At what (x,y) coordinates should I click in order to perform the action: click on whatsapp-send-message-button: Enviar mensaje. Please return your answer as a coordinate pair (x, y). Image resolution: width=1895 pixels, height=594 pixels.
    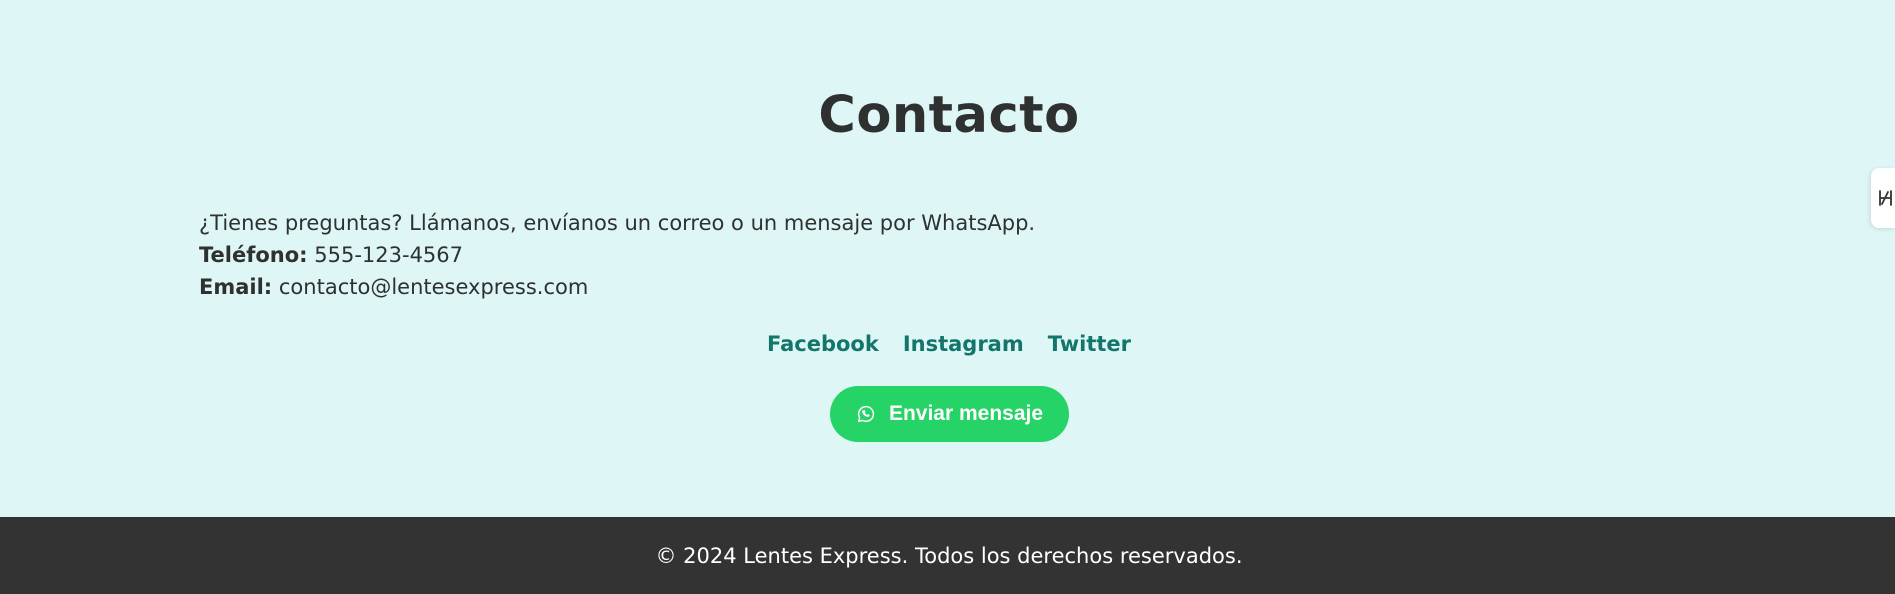
    Looking at the image, I should click on (949, 414).